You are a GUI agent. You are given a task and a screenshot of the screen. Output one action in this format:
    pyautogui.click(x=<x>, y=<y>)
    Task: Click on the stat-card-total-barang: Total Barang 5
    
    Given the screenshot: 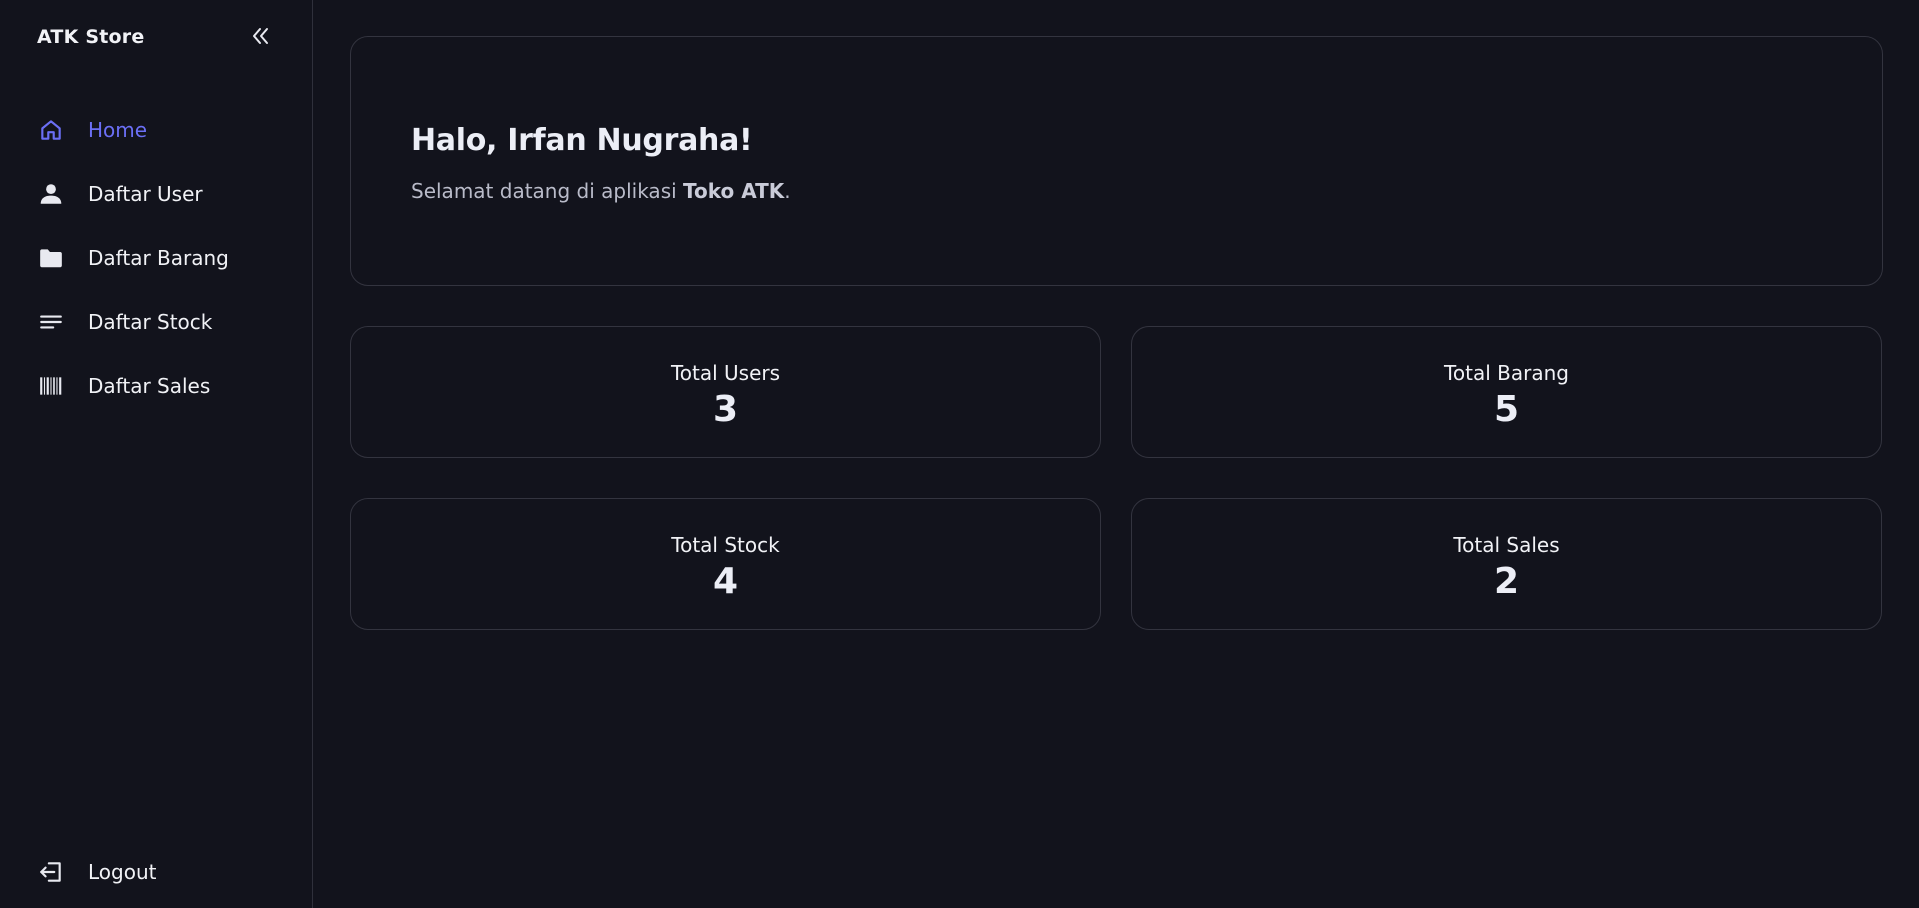 What is the action you would take?
    pyautogui.click(x=1506, y=392)
    